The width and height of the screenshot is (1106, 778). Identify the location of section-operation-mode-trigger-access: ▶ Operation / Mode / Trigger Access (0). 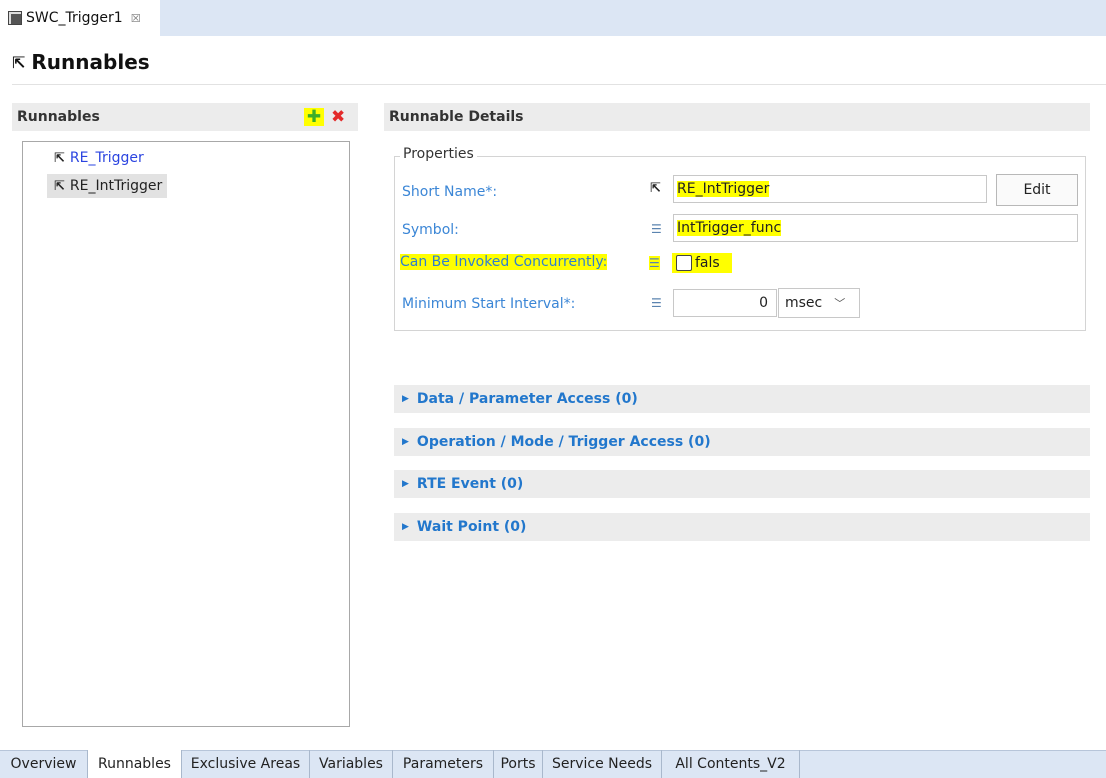
(742, 442).